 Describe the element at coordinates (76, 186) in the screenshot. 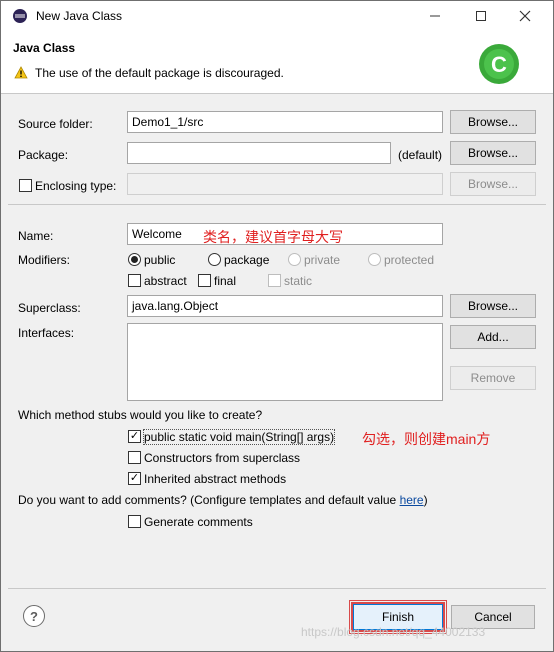

I see `enclosing-type-label: Enclosing type:` at that location.